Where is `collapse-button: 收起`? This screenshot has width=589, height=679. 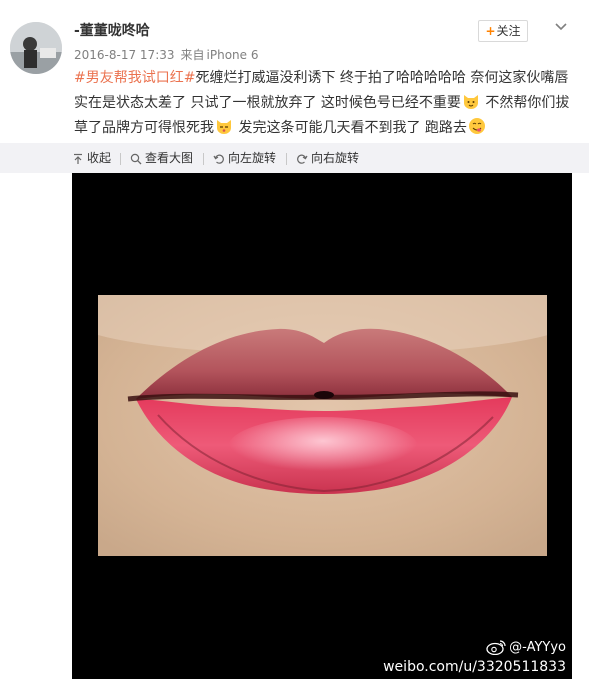
collapse-button: 收起 is located at coordinates (91, 158).